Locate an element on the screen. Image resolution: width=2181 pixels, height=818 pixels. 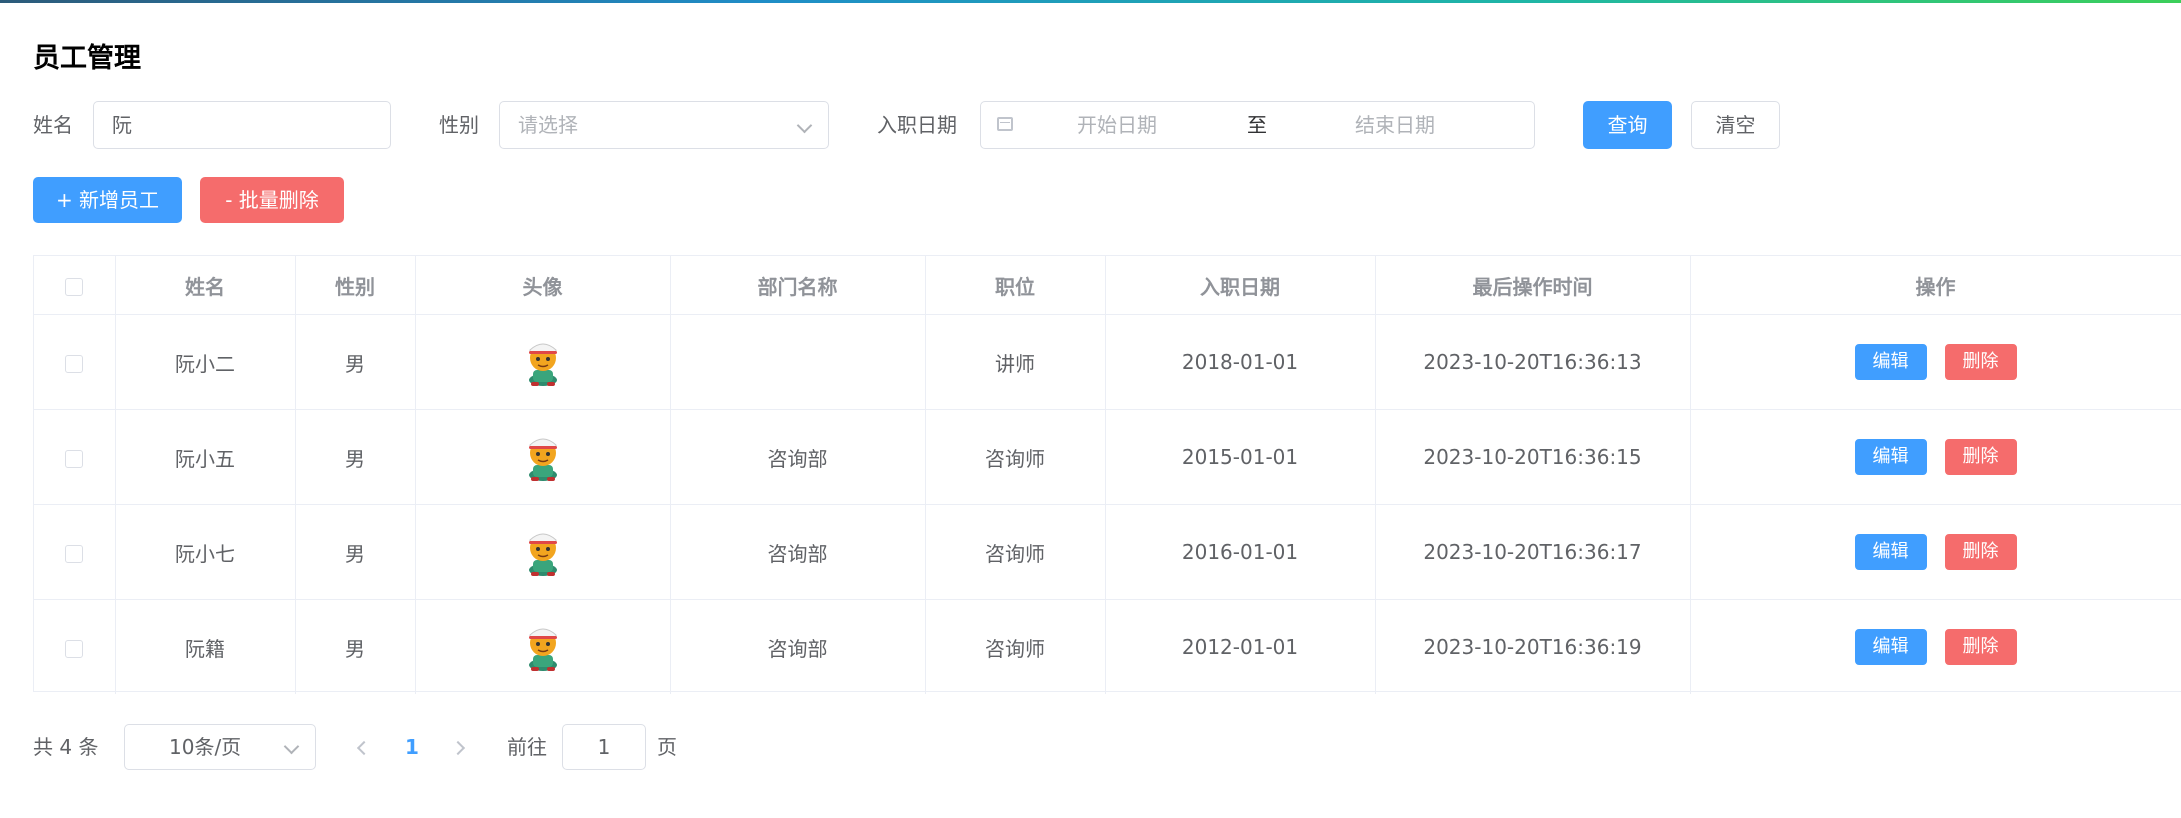
cell-name: 阮小五 is located at coordinates (205, 457).